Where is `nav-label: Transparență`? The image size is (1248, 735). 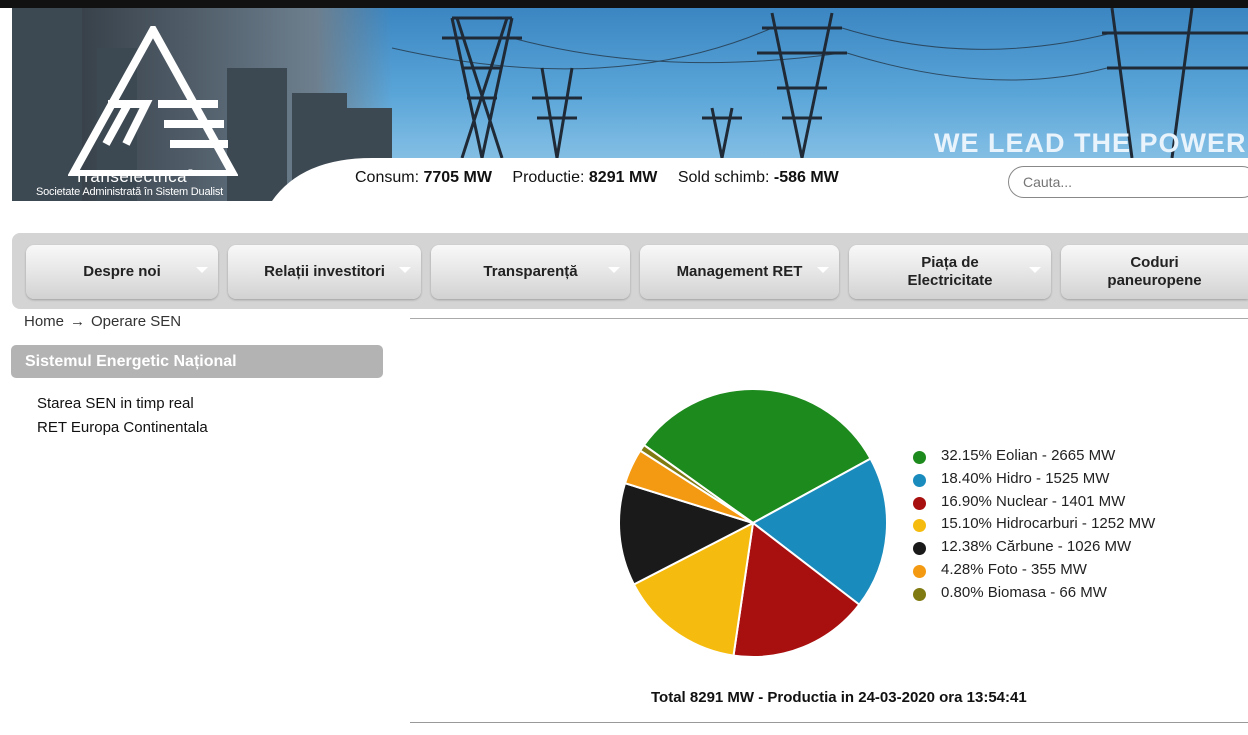 nav-label: Transparență is located at coordinates (530, 271).